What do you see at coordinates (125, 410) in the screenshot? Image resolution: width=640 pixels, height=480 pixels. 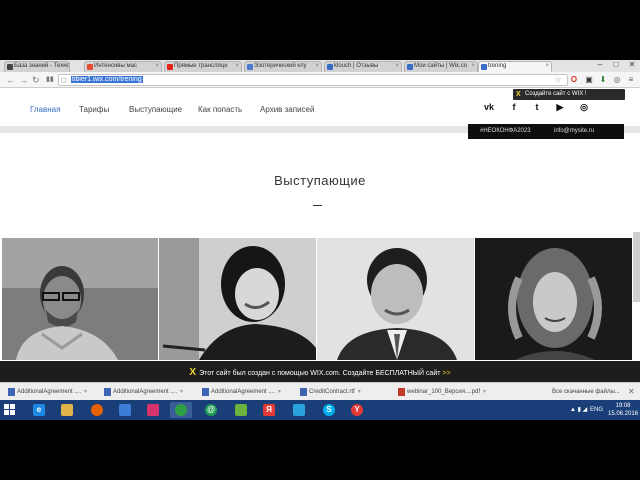 I see `media-app-icon` at bounding box center [125, 410].